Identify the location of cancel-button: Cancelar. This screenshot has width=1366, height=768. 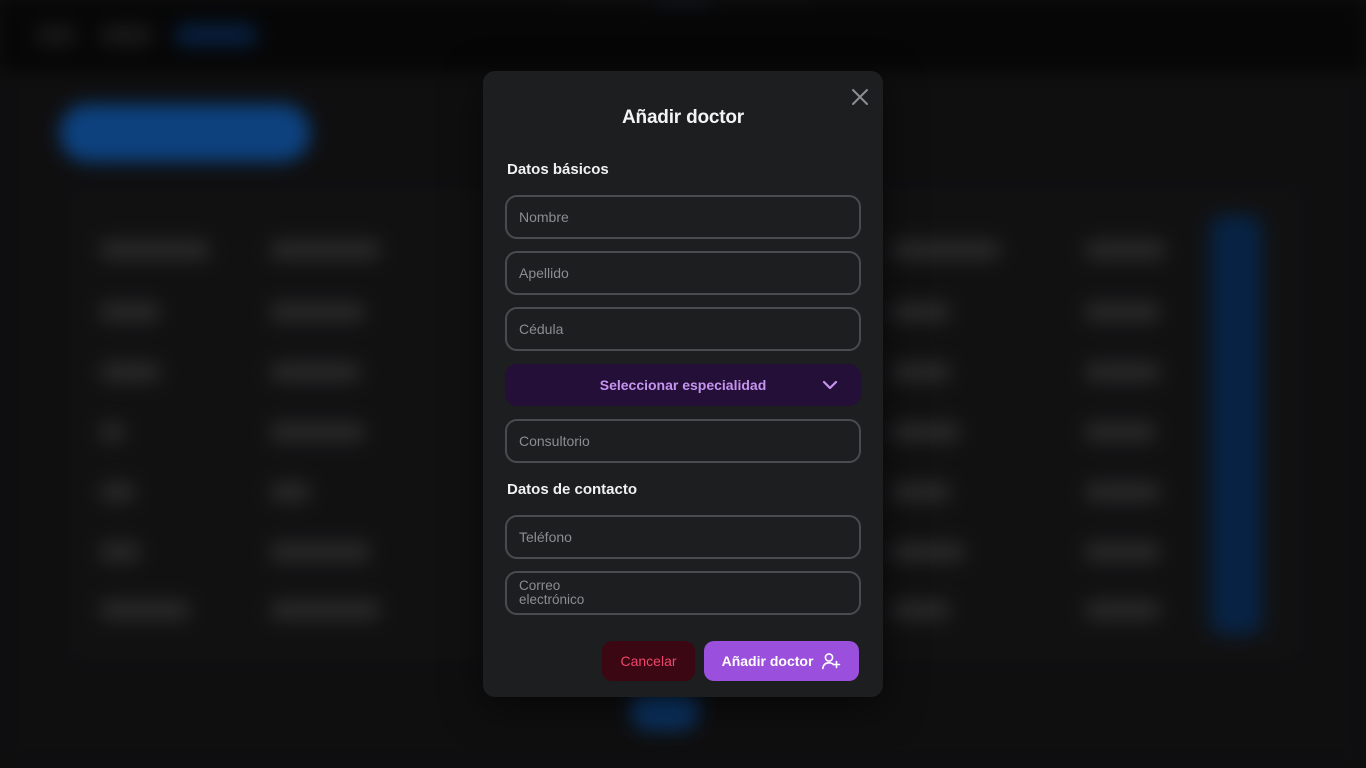
(648, 661).